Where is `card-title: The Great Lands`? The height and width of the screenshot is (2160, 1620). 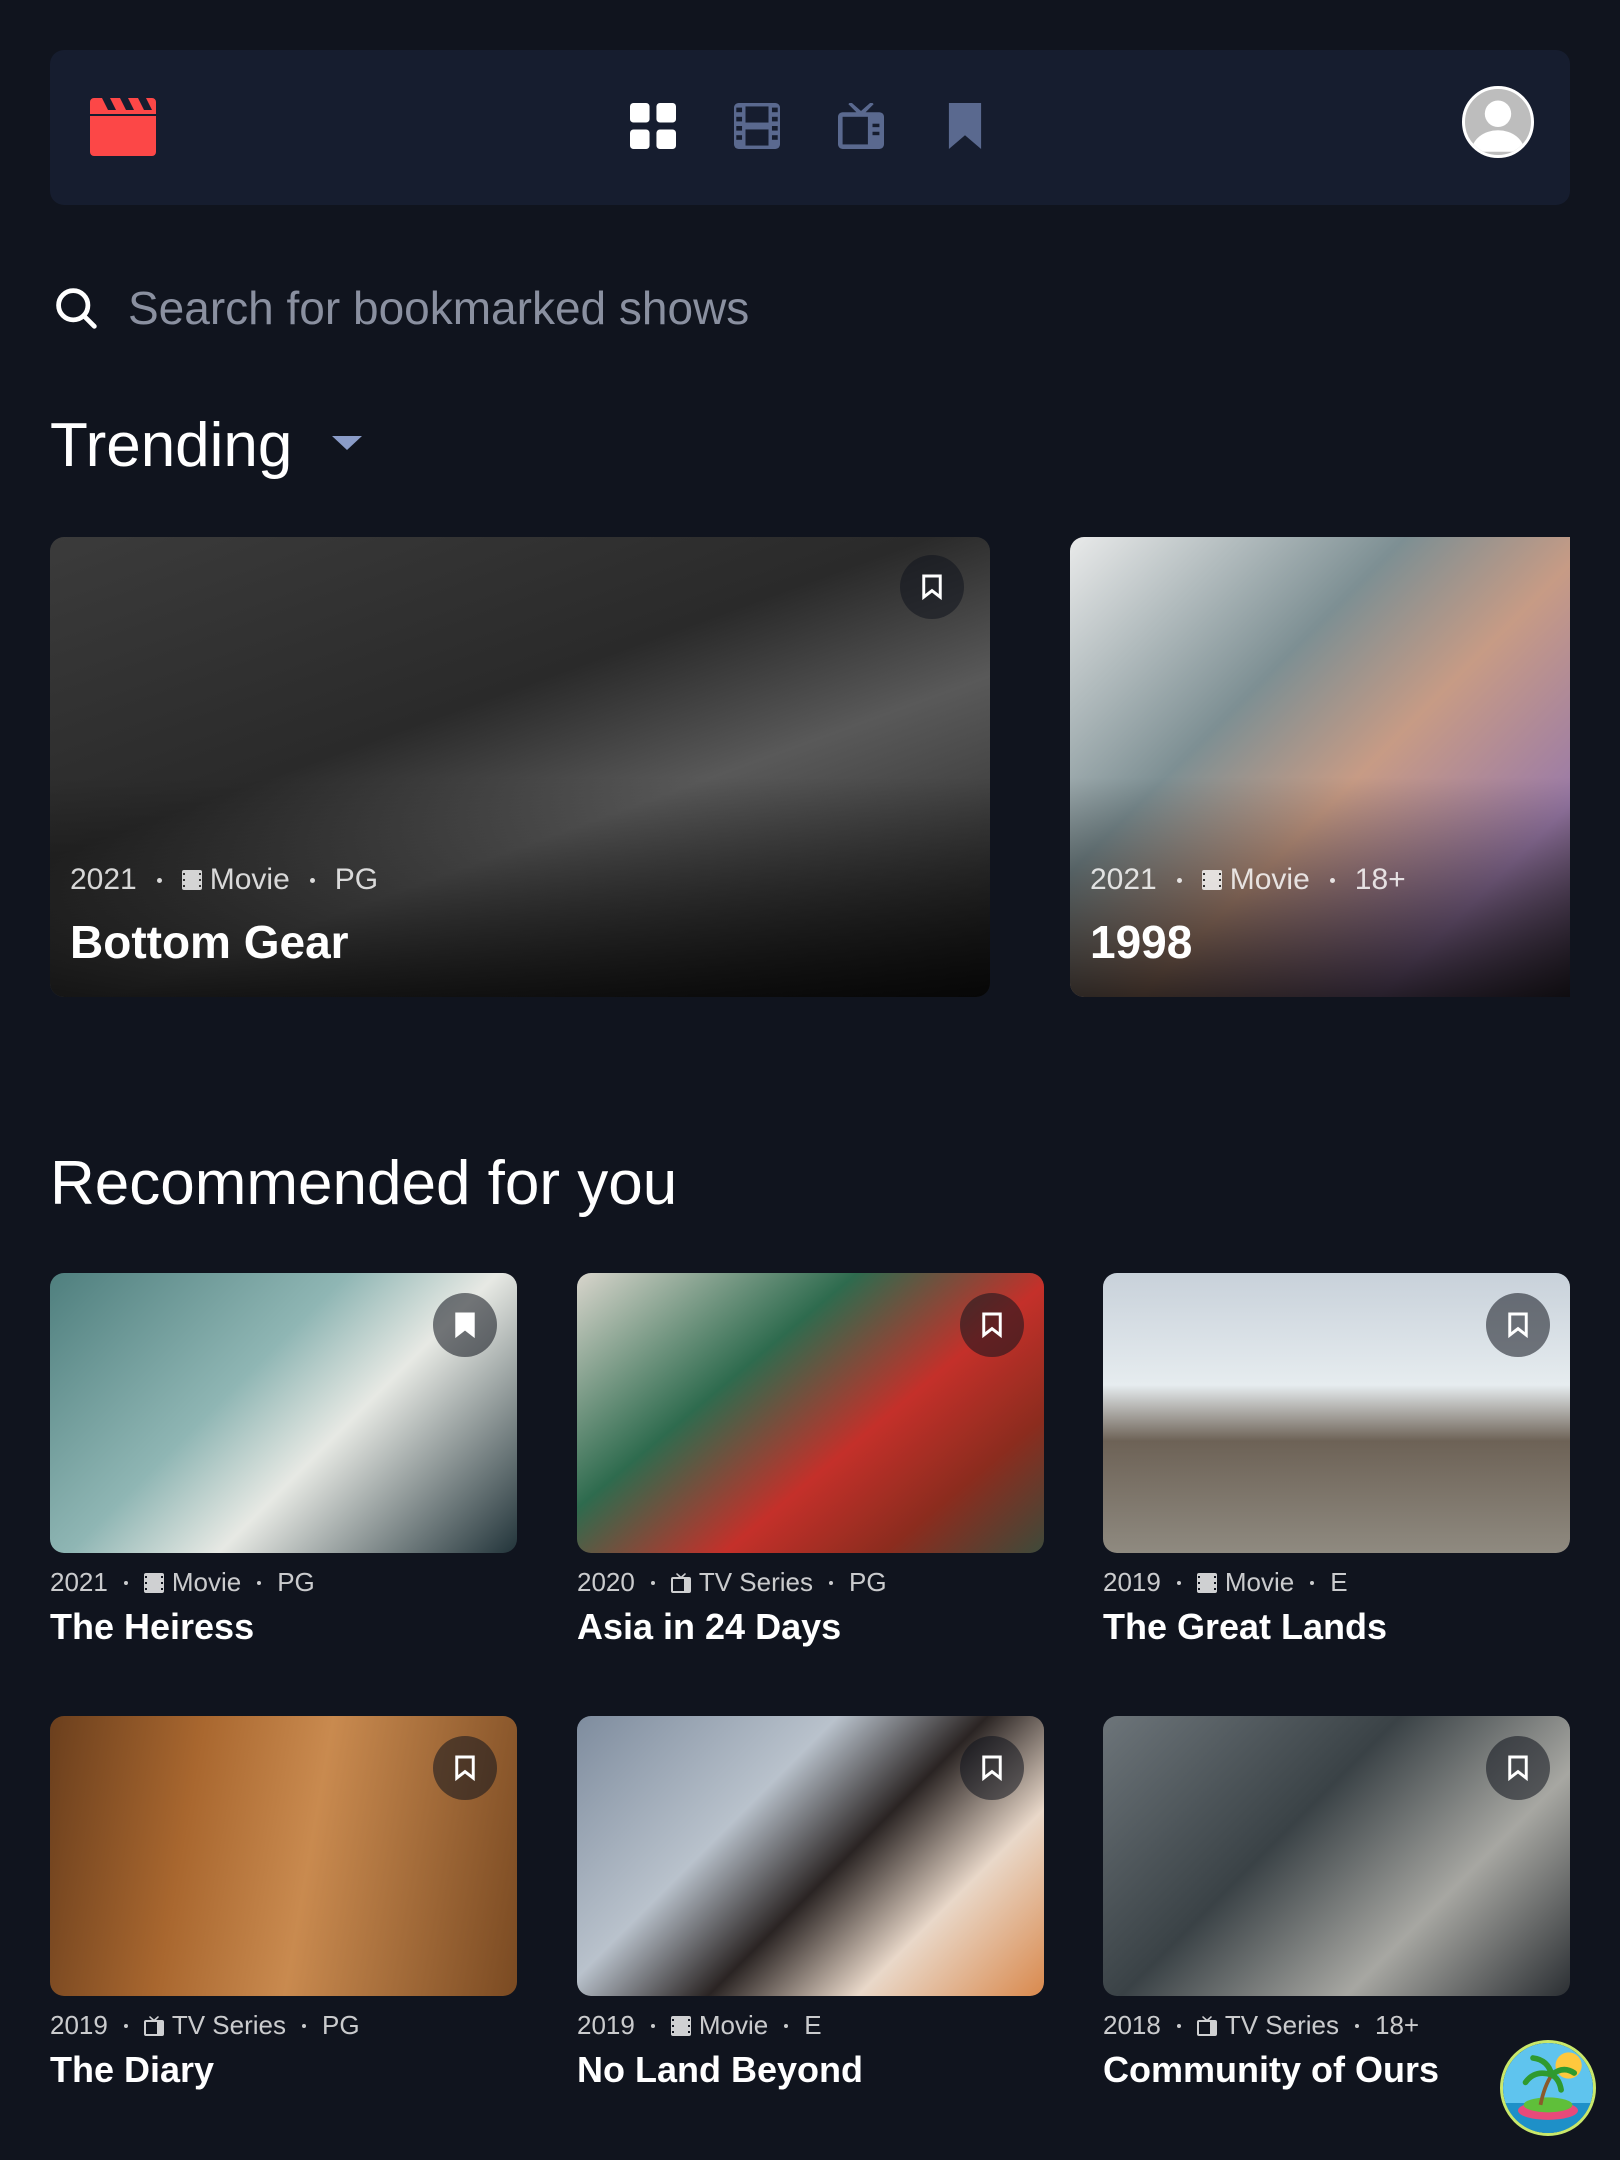
card-title: The Great Lands is located at coordinates (1245, 1626).